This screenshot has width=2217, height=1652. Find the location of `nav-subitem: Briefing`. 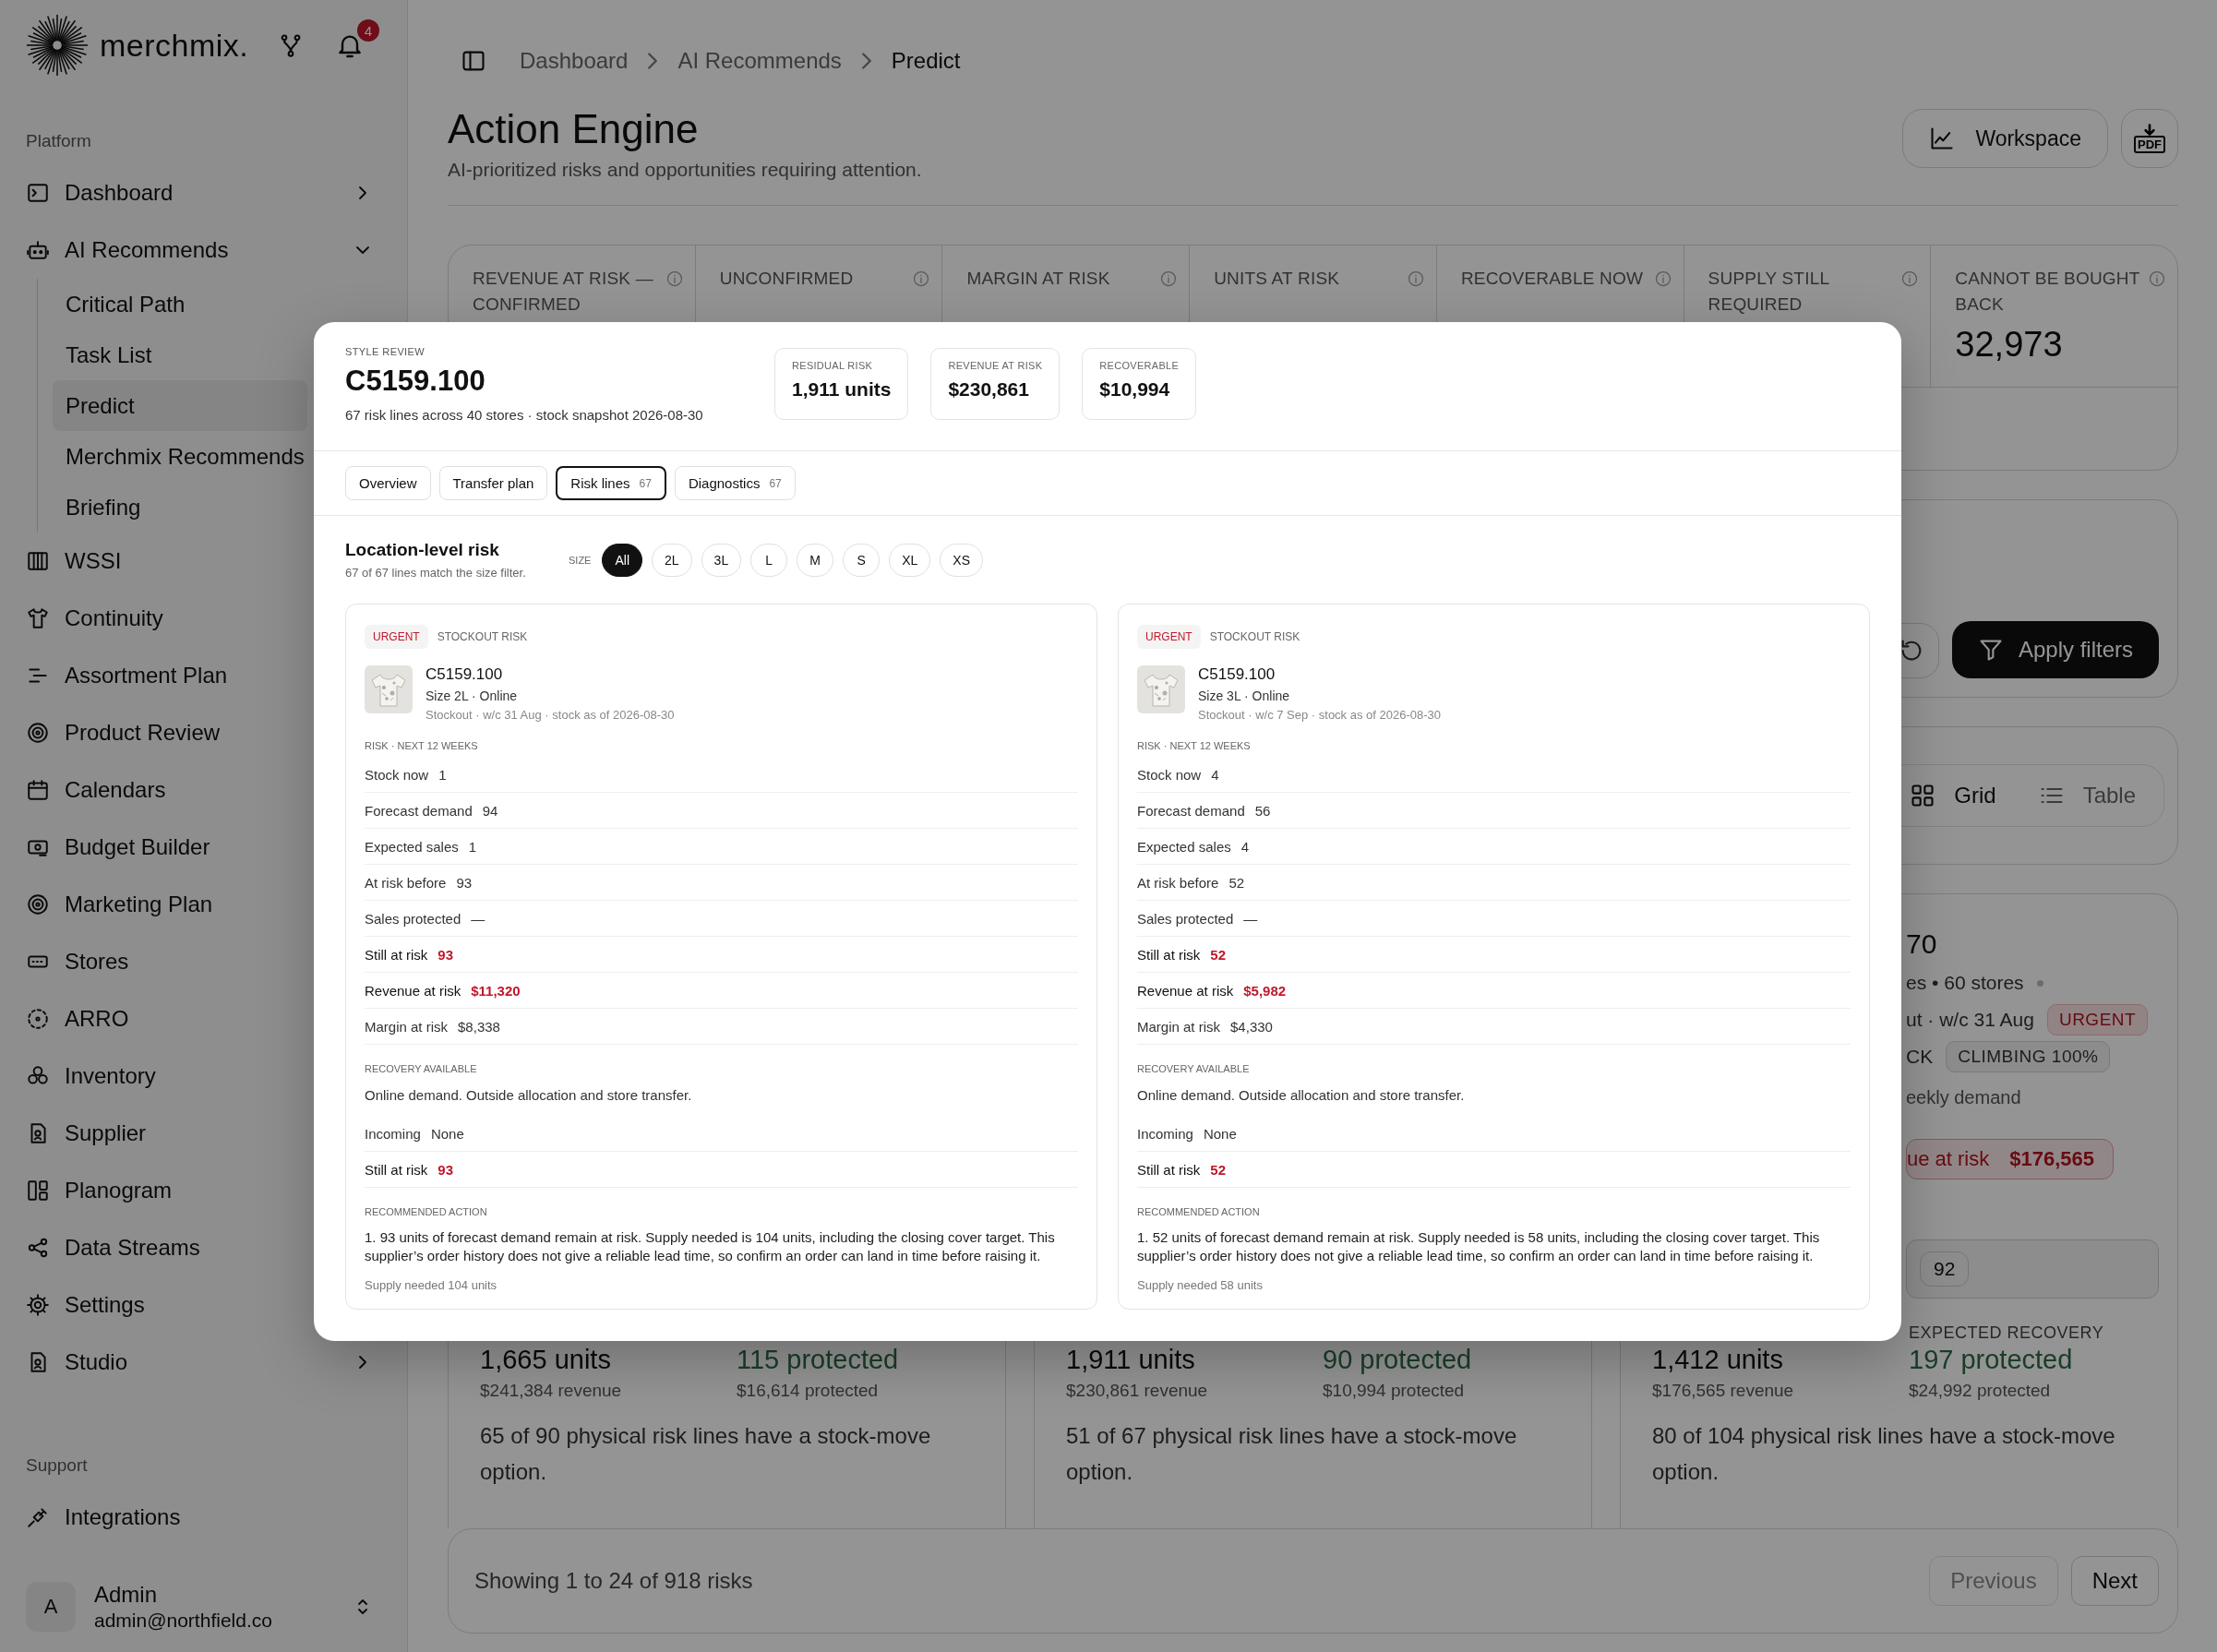

nav-subitem: Briefing is located at coordinates (180, 508).